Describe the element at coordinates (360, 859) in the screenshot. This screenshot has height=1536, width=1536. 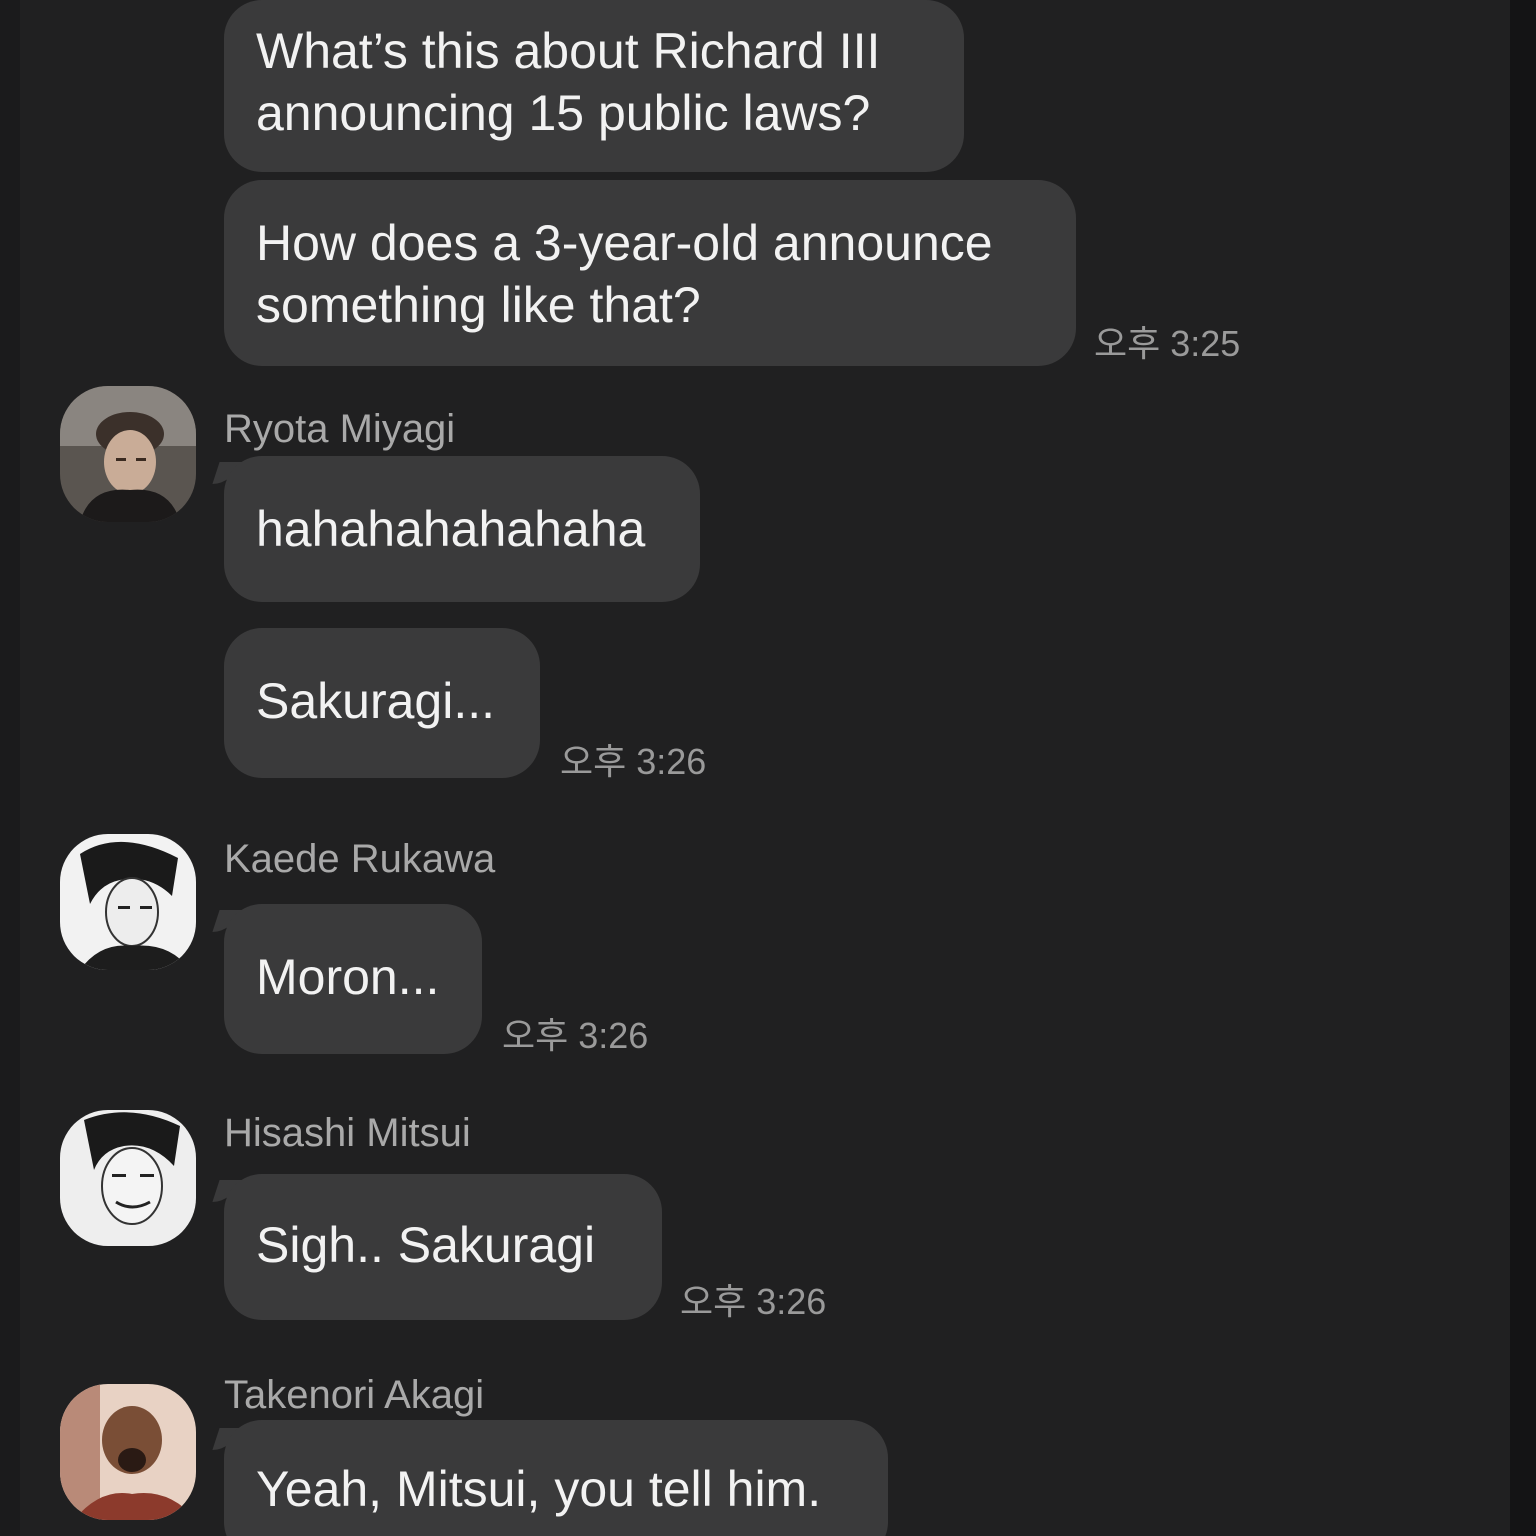
I see `sender-name: Kaede Rukawa` at that location.